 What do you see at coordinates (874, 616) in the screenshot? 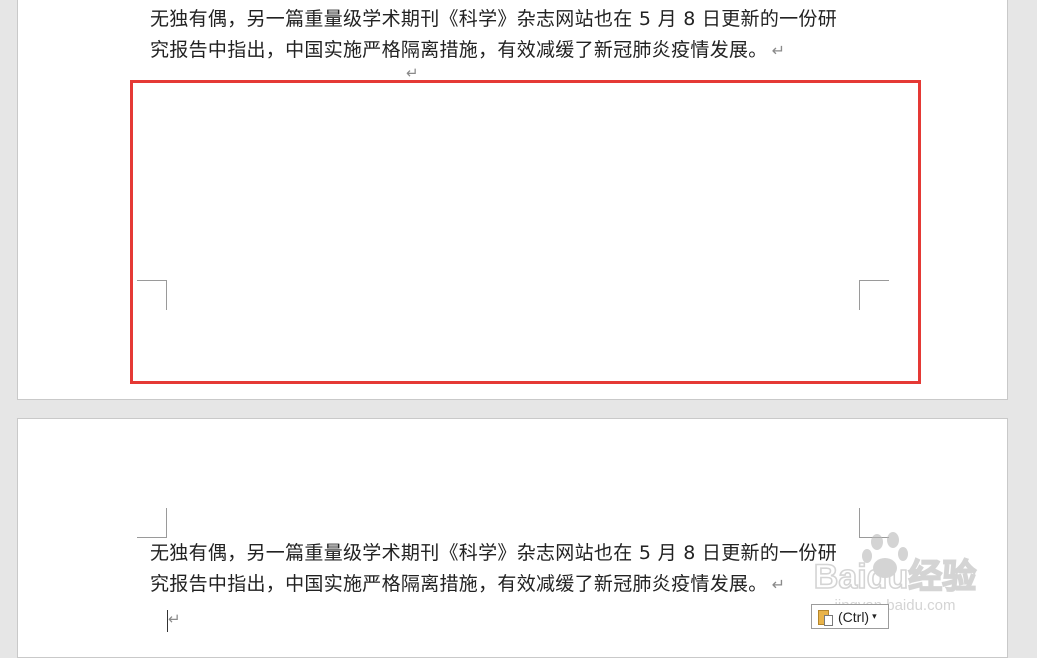
I see `chevron-down-icon: ▾` at bounding box center [874, 616].